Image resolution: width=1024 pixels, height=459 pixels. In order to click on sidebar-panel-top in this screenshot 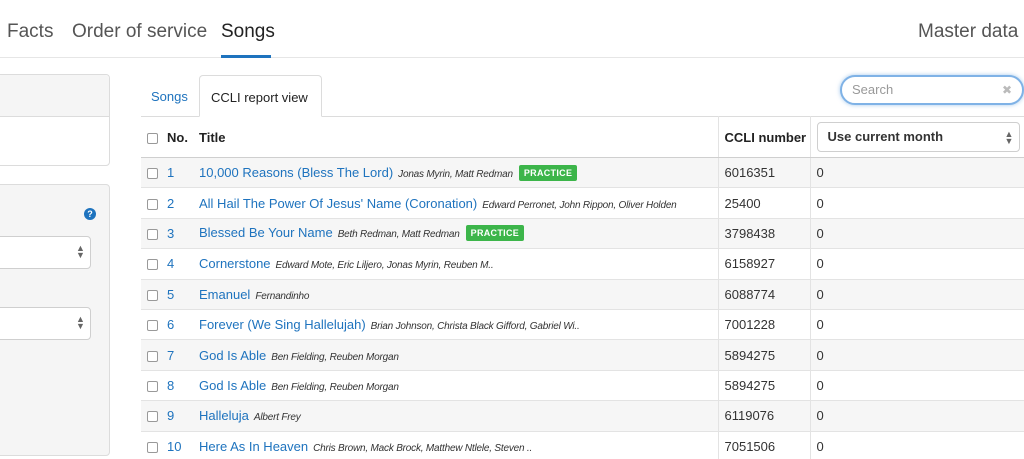, I will do `click(55, 120)`.